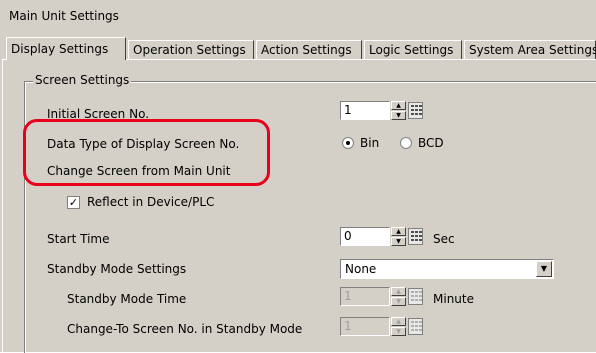 This screenshot has width=596, height=353. Describe the element at coordinates (127, 299) in the screenshot. I see `standby-time-label: Standby Mode Time` at that location.